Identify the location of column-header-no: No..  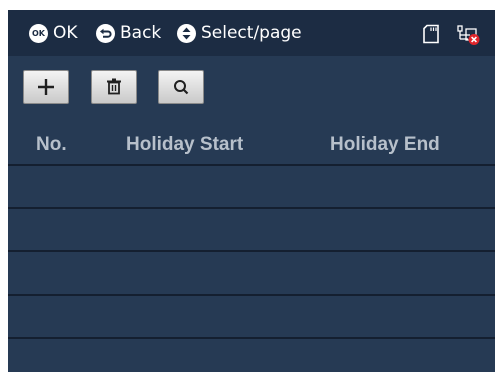
(51, 144).